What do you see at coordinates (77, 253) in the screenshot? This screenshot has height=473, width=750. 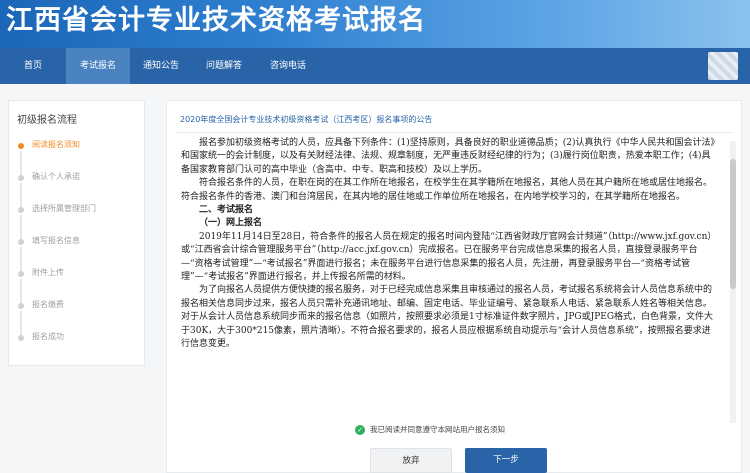 I see `step-fill-info: 填写报名信息` at bounding box center [77, 253].